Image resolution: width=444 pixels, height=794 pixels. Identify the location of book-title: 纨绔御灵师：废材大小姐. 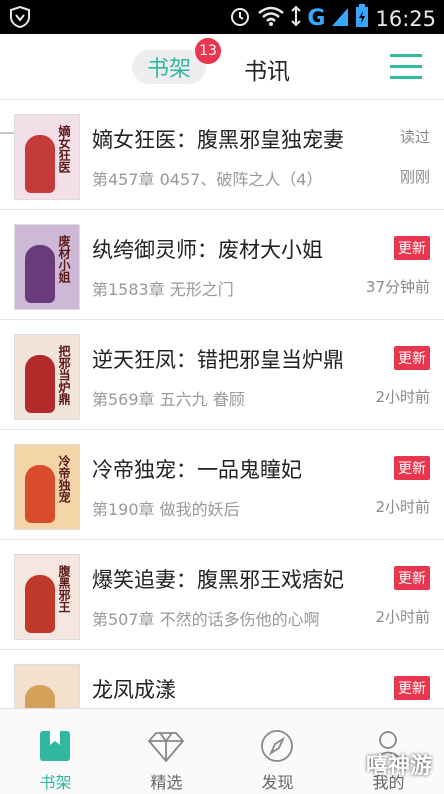
(207, 250).